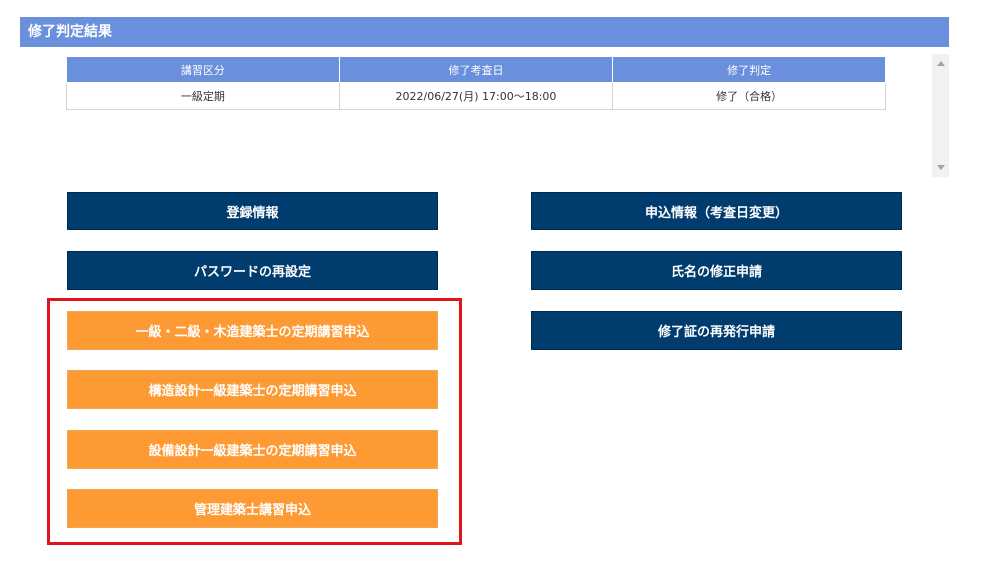 The height and width of the screenshot is (563, 986). I want to click on regular-course-application-button: 一級・二級・木造建築士の定期講習申込, so click(252, 330).